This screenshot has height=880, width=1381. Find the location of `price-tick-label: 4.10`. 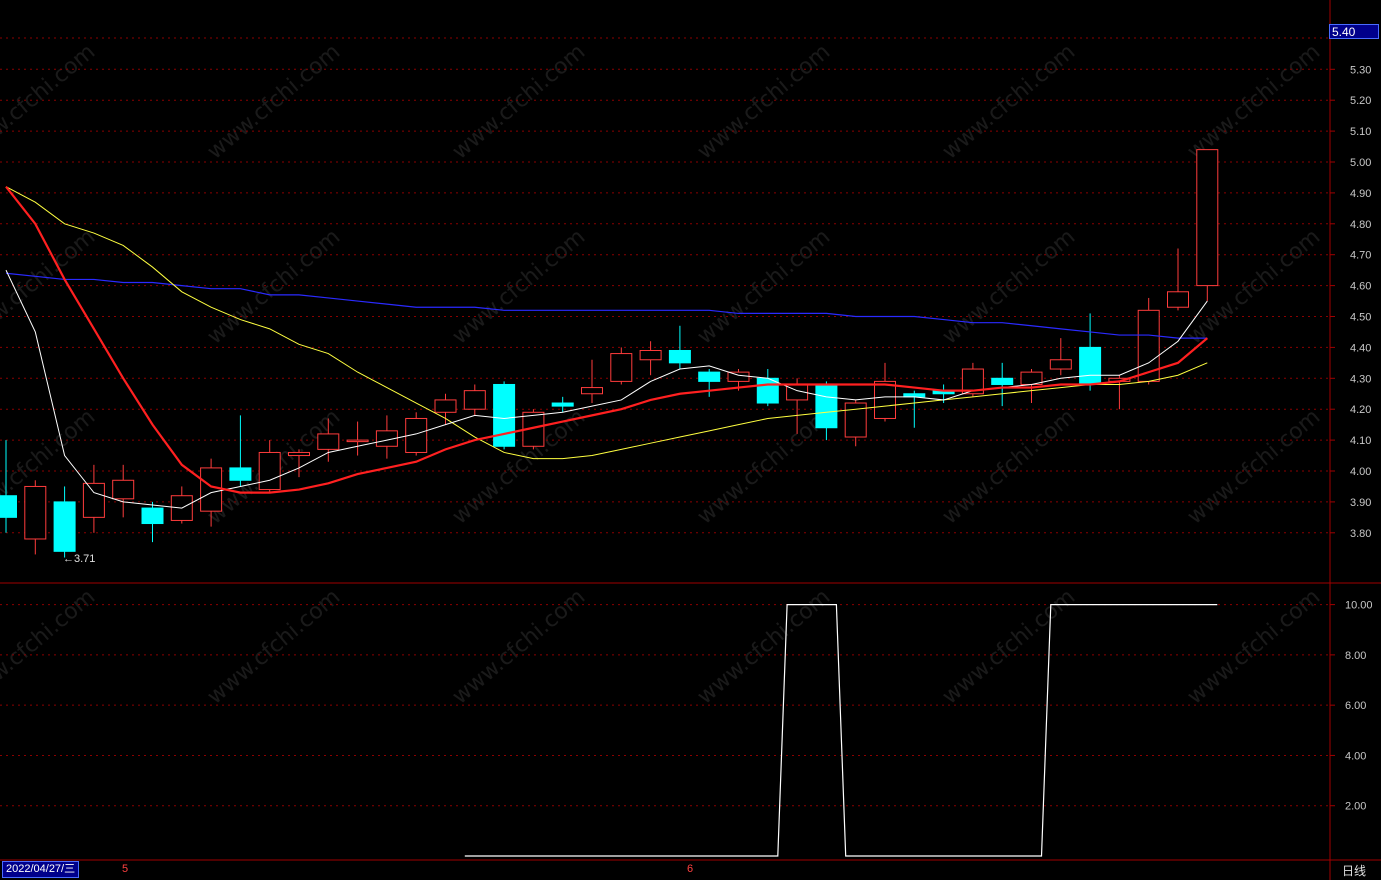

price-tick-label: 4.10 is located at coordinates (1360, 441).